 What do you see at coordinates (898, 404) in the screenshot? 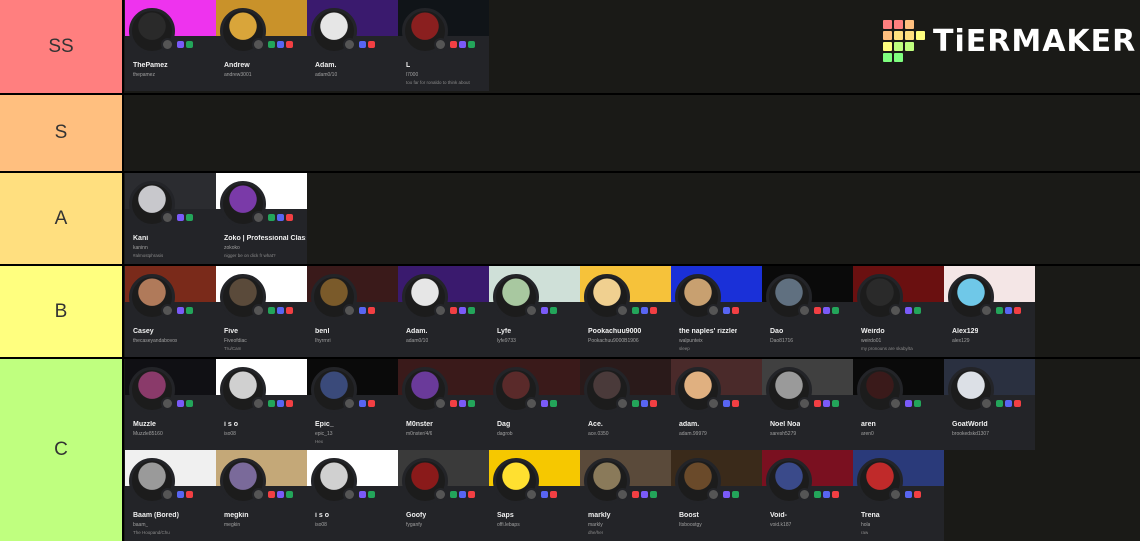
I see `profile-card: aren aren0` at bounding box center [898, 404].